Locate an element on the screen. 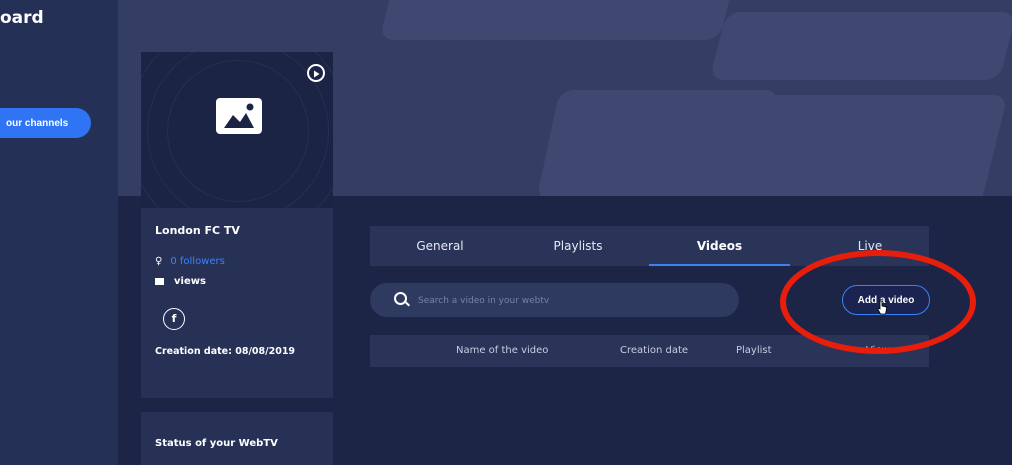 The width and height of the screenshot is (1023, 465). views-count: views is located at coordinates (180, 281).